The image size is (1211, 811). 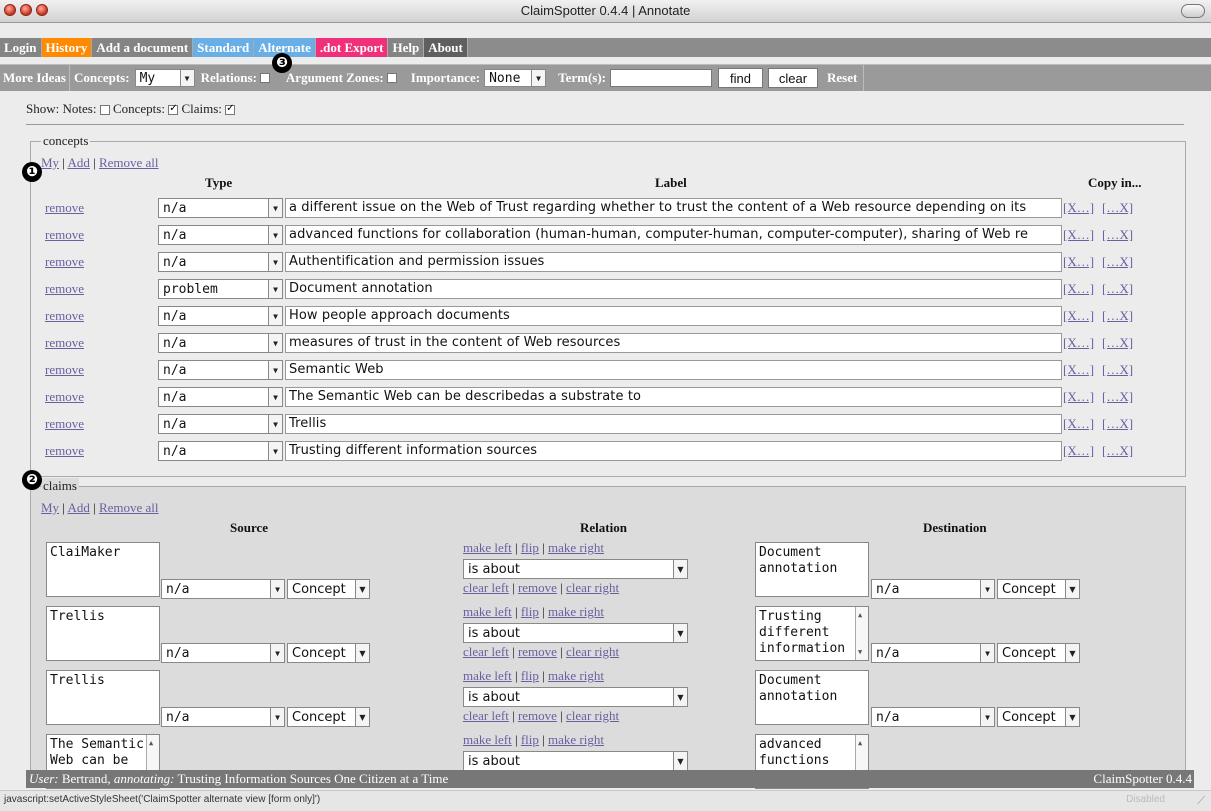 What do you see at coordinates (661, 78) in the screenshot?
I see `terms-input` at bounding box center [661, 78].